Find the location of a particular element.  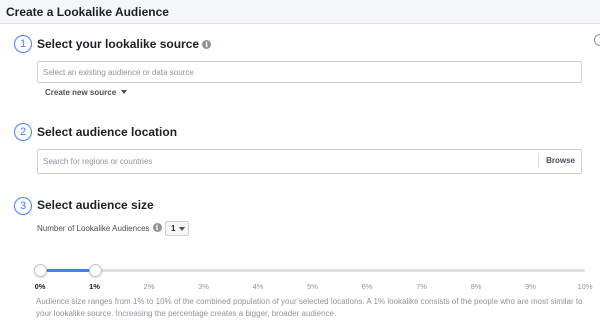

create-new-source-label: Create new source is located at coordinates (81, 92).